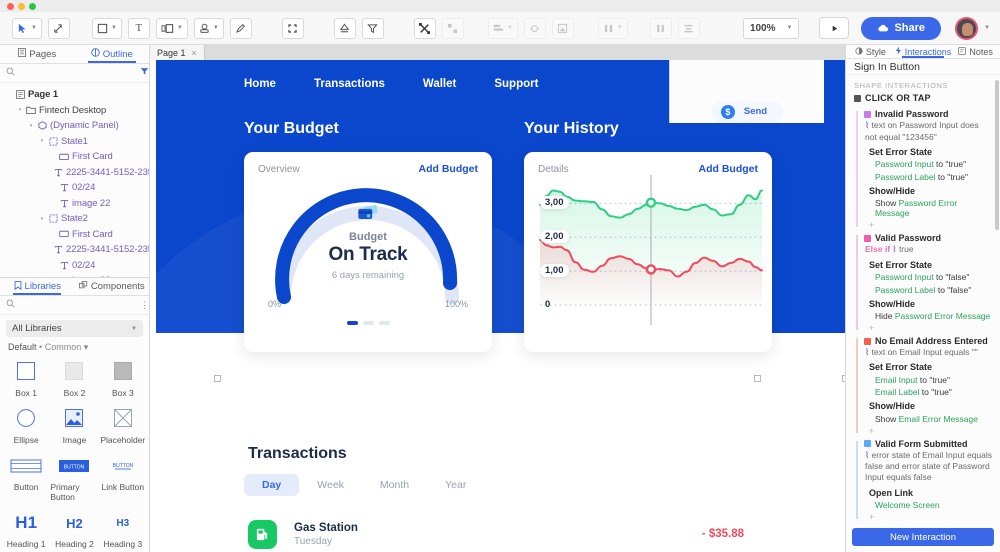  Describe the element at coordinates (63, 347) in the screenshot. I see `breadcrumb-common: Common` at that location.